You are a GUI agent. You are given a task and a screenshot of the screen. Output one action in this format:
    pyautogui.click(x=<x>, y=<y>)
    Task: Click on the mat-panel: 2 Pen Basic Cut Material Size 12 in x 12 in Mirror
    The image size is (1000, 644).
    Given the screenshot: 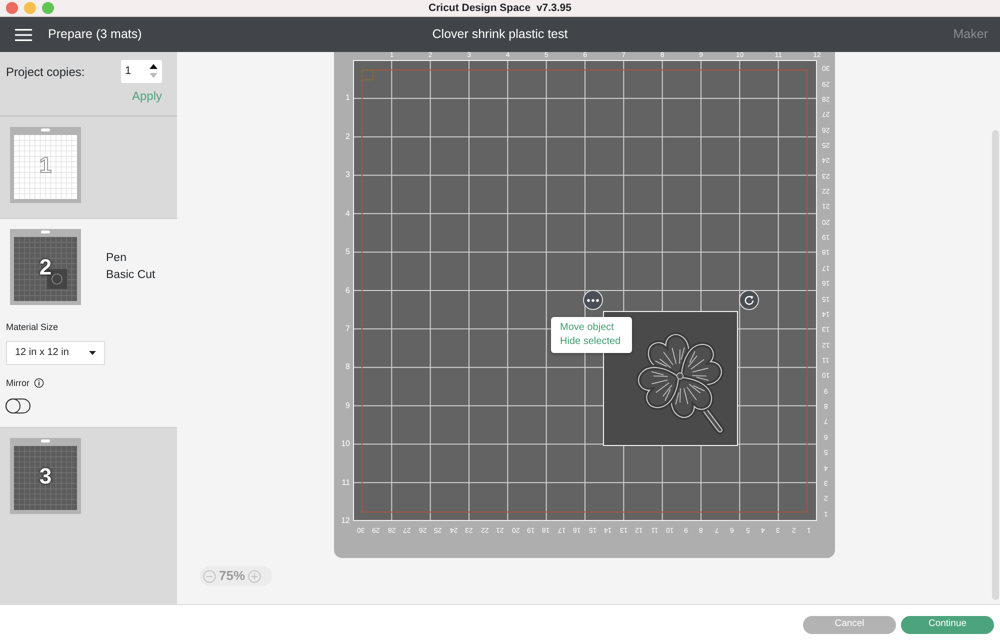 What is the action you would take?
    pyautogui.click(x=88, y=323)
    